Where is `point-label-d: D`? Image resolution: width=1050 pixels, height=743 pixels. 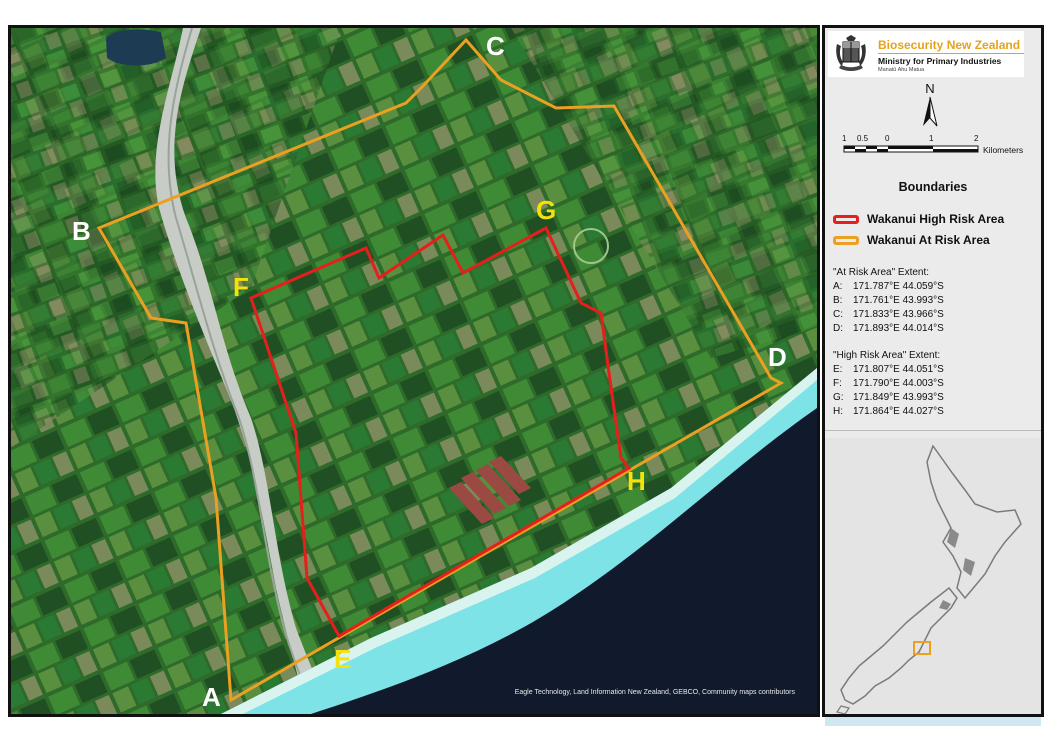 point-label-d: D is located at coordinates (777, 357).